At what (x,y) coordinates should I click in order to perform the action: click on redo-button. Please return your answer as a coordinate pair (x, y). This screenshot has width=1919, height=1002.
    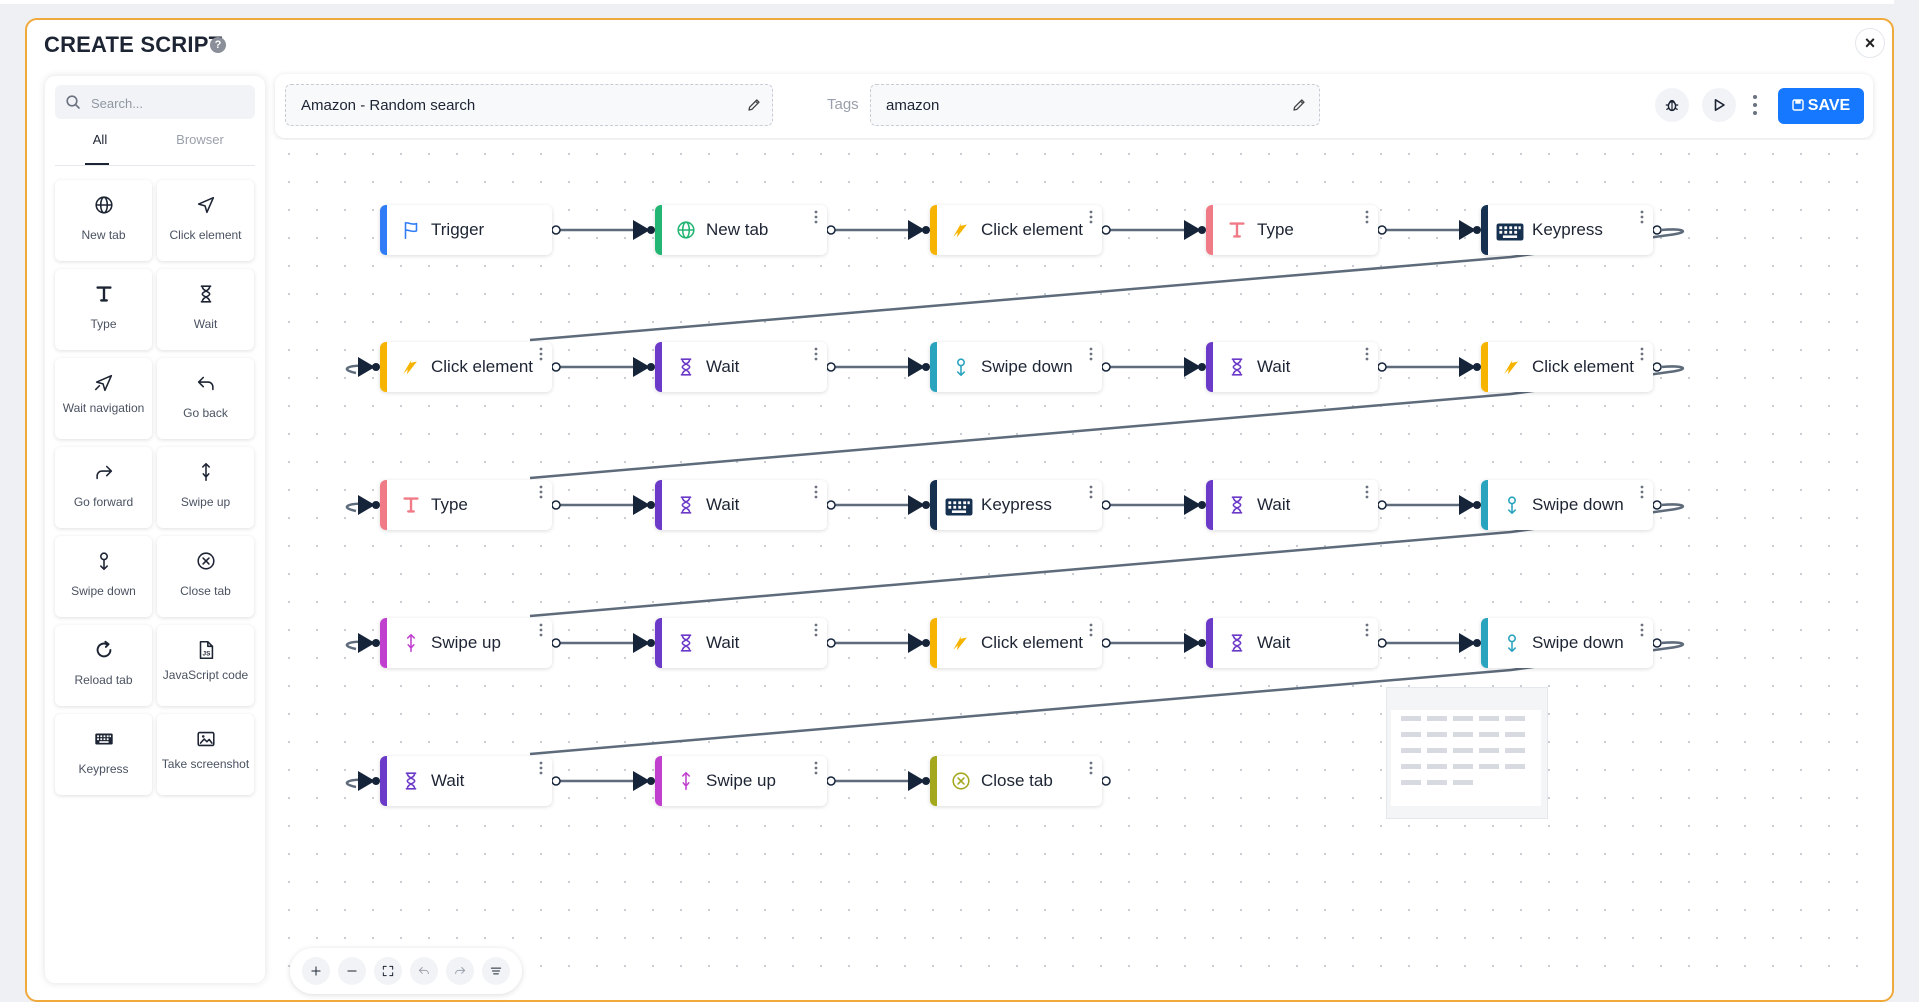
    Looking at the image, I should click on (460, 971).